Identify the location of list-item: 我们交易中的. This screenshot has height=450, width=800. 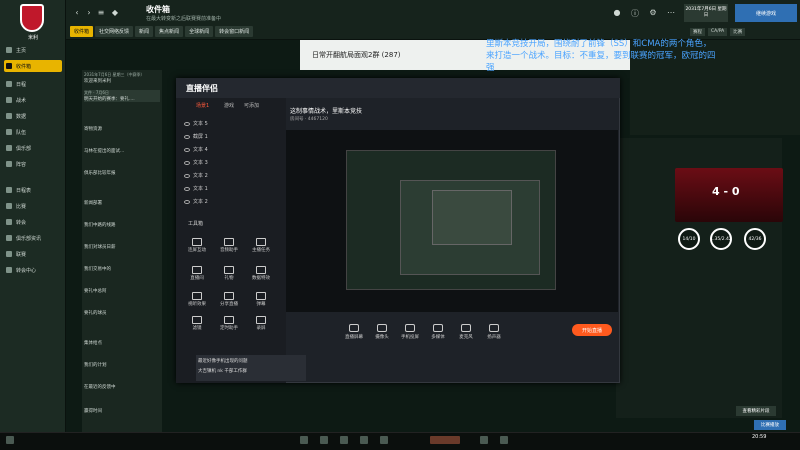
(122, 269).